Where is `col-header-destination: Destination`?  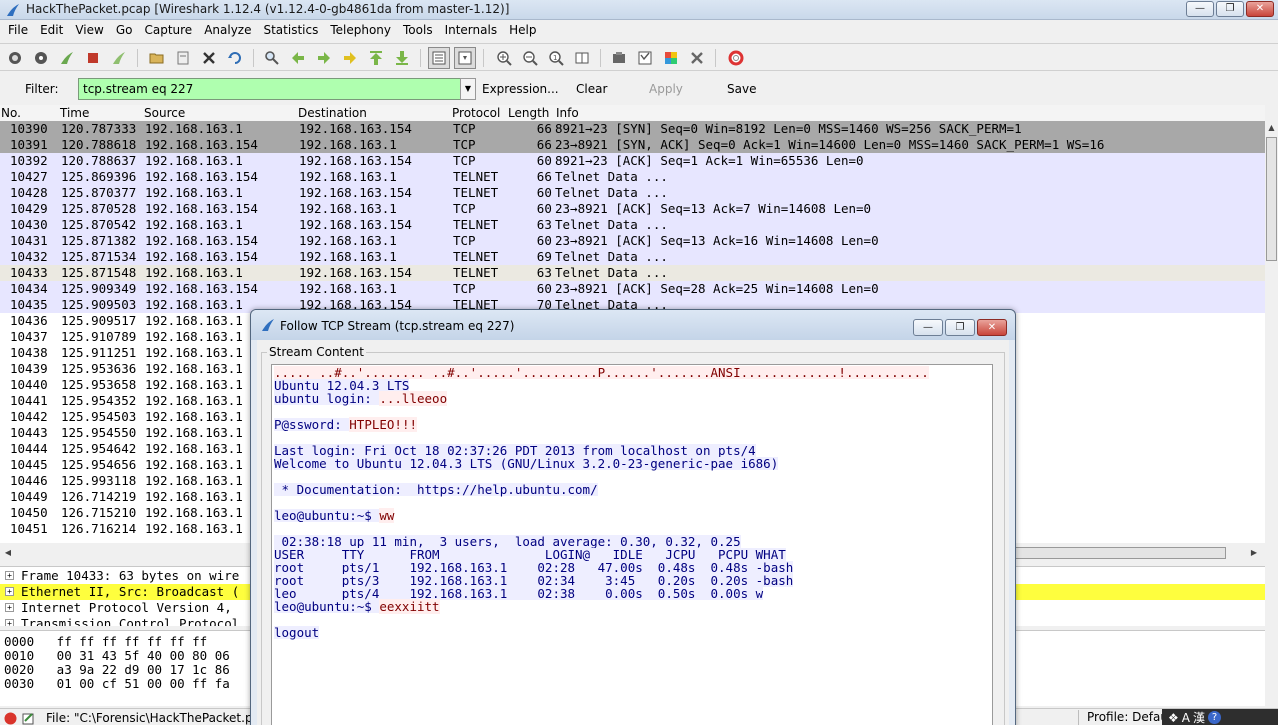 col-header-destination: Destination is located at coordinates (332, 113).